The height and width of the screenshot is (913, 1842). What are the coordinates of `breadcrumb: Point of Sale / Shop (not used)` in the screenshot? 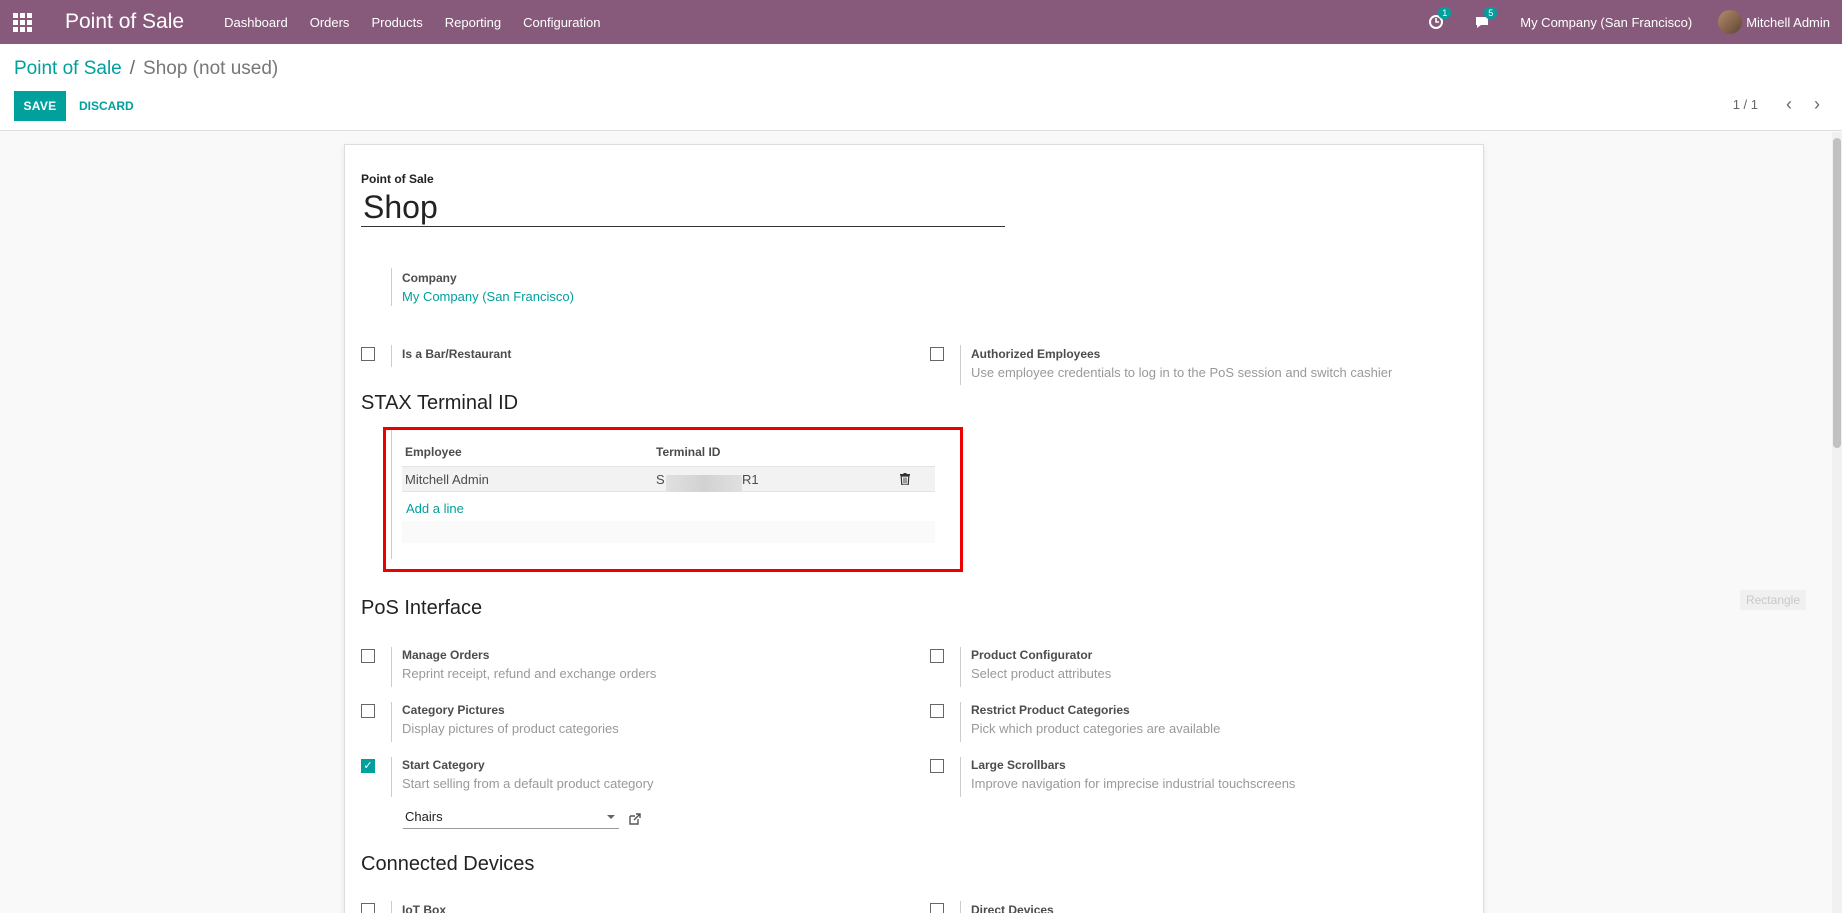 It's located at (146, 69).